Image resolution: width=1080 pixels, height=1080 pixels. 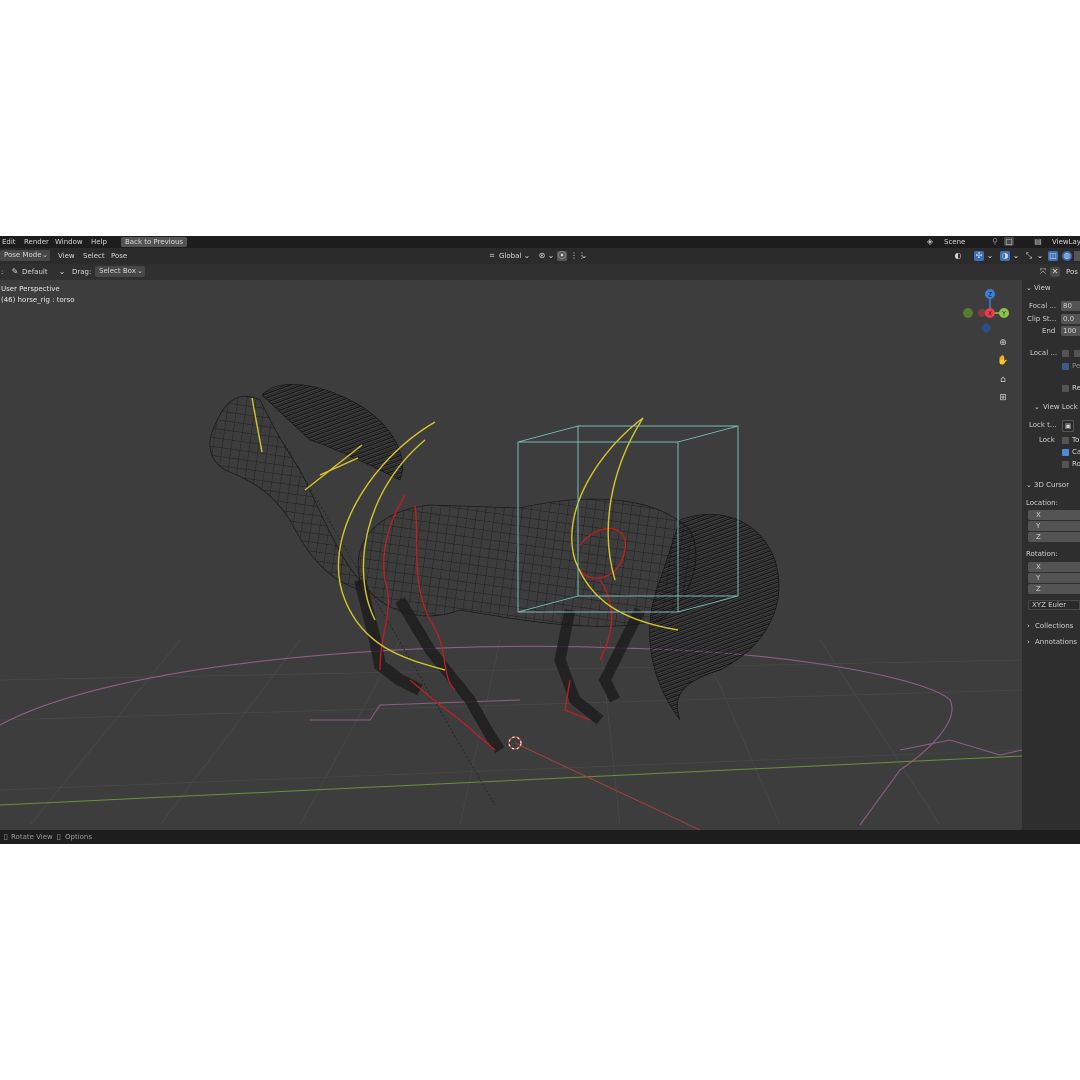 I want to click on gizmo-neg-y-axis, so click(x=968, y=313).